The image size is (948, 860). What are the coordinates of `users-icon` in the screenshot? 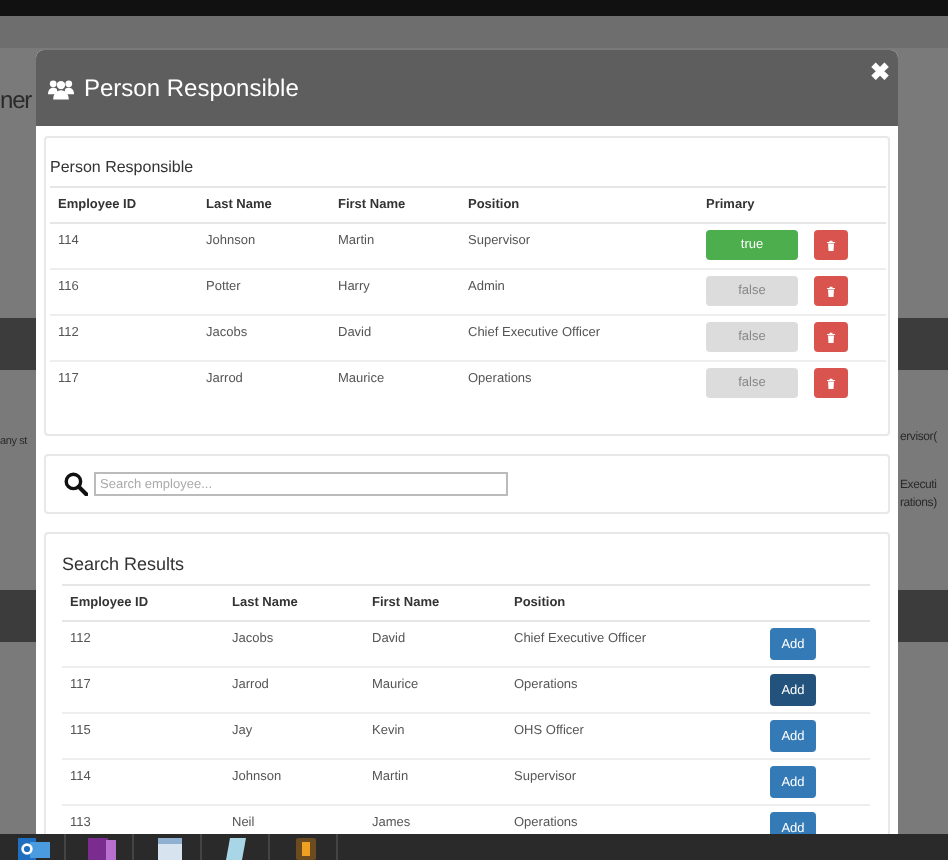 It's located at (61, 88).